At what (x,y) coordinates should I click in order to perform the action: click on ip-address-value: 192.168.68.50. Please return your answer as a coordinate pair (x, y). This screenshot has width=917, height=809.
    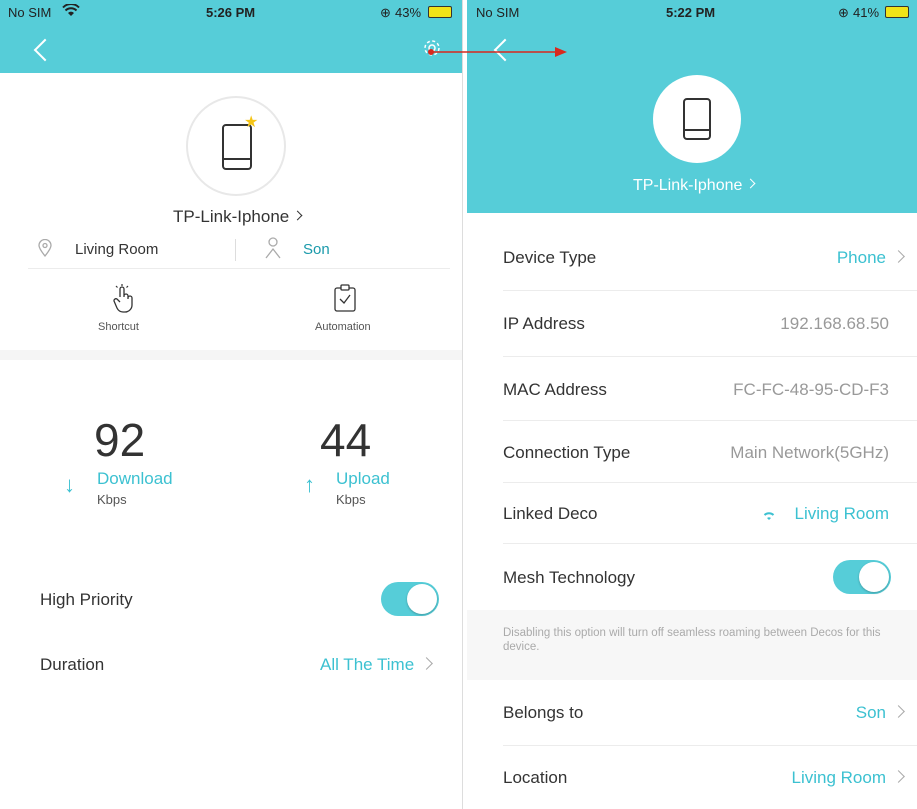
    Looking at the image, I should click on (834, 323).